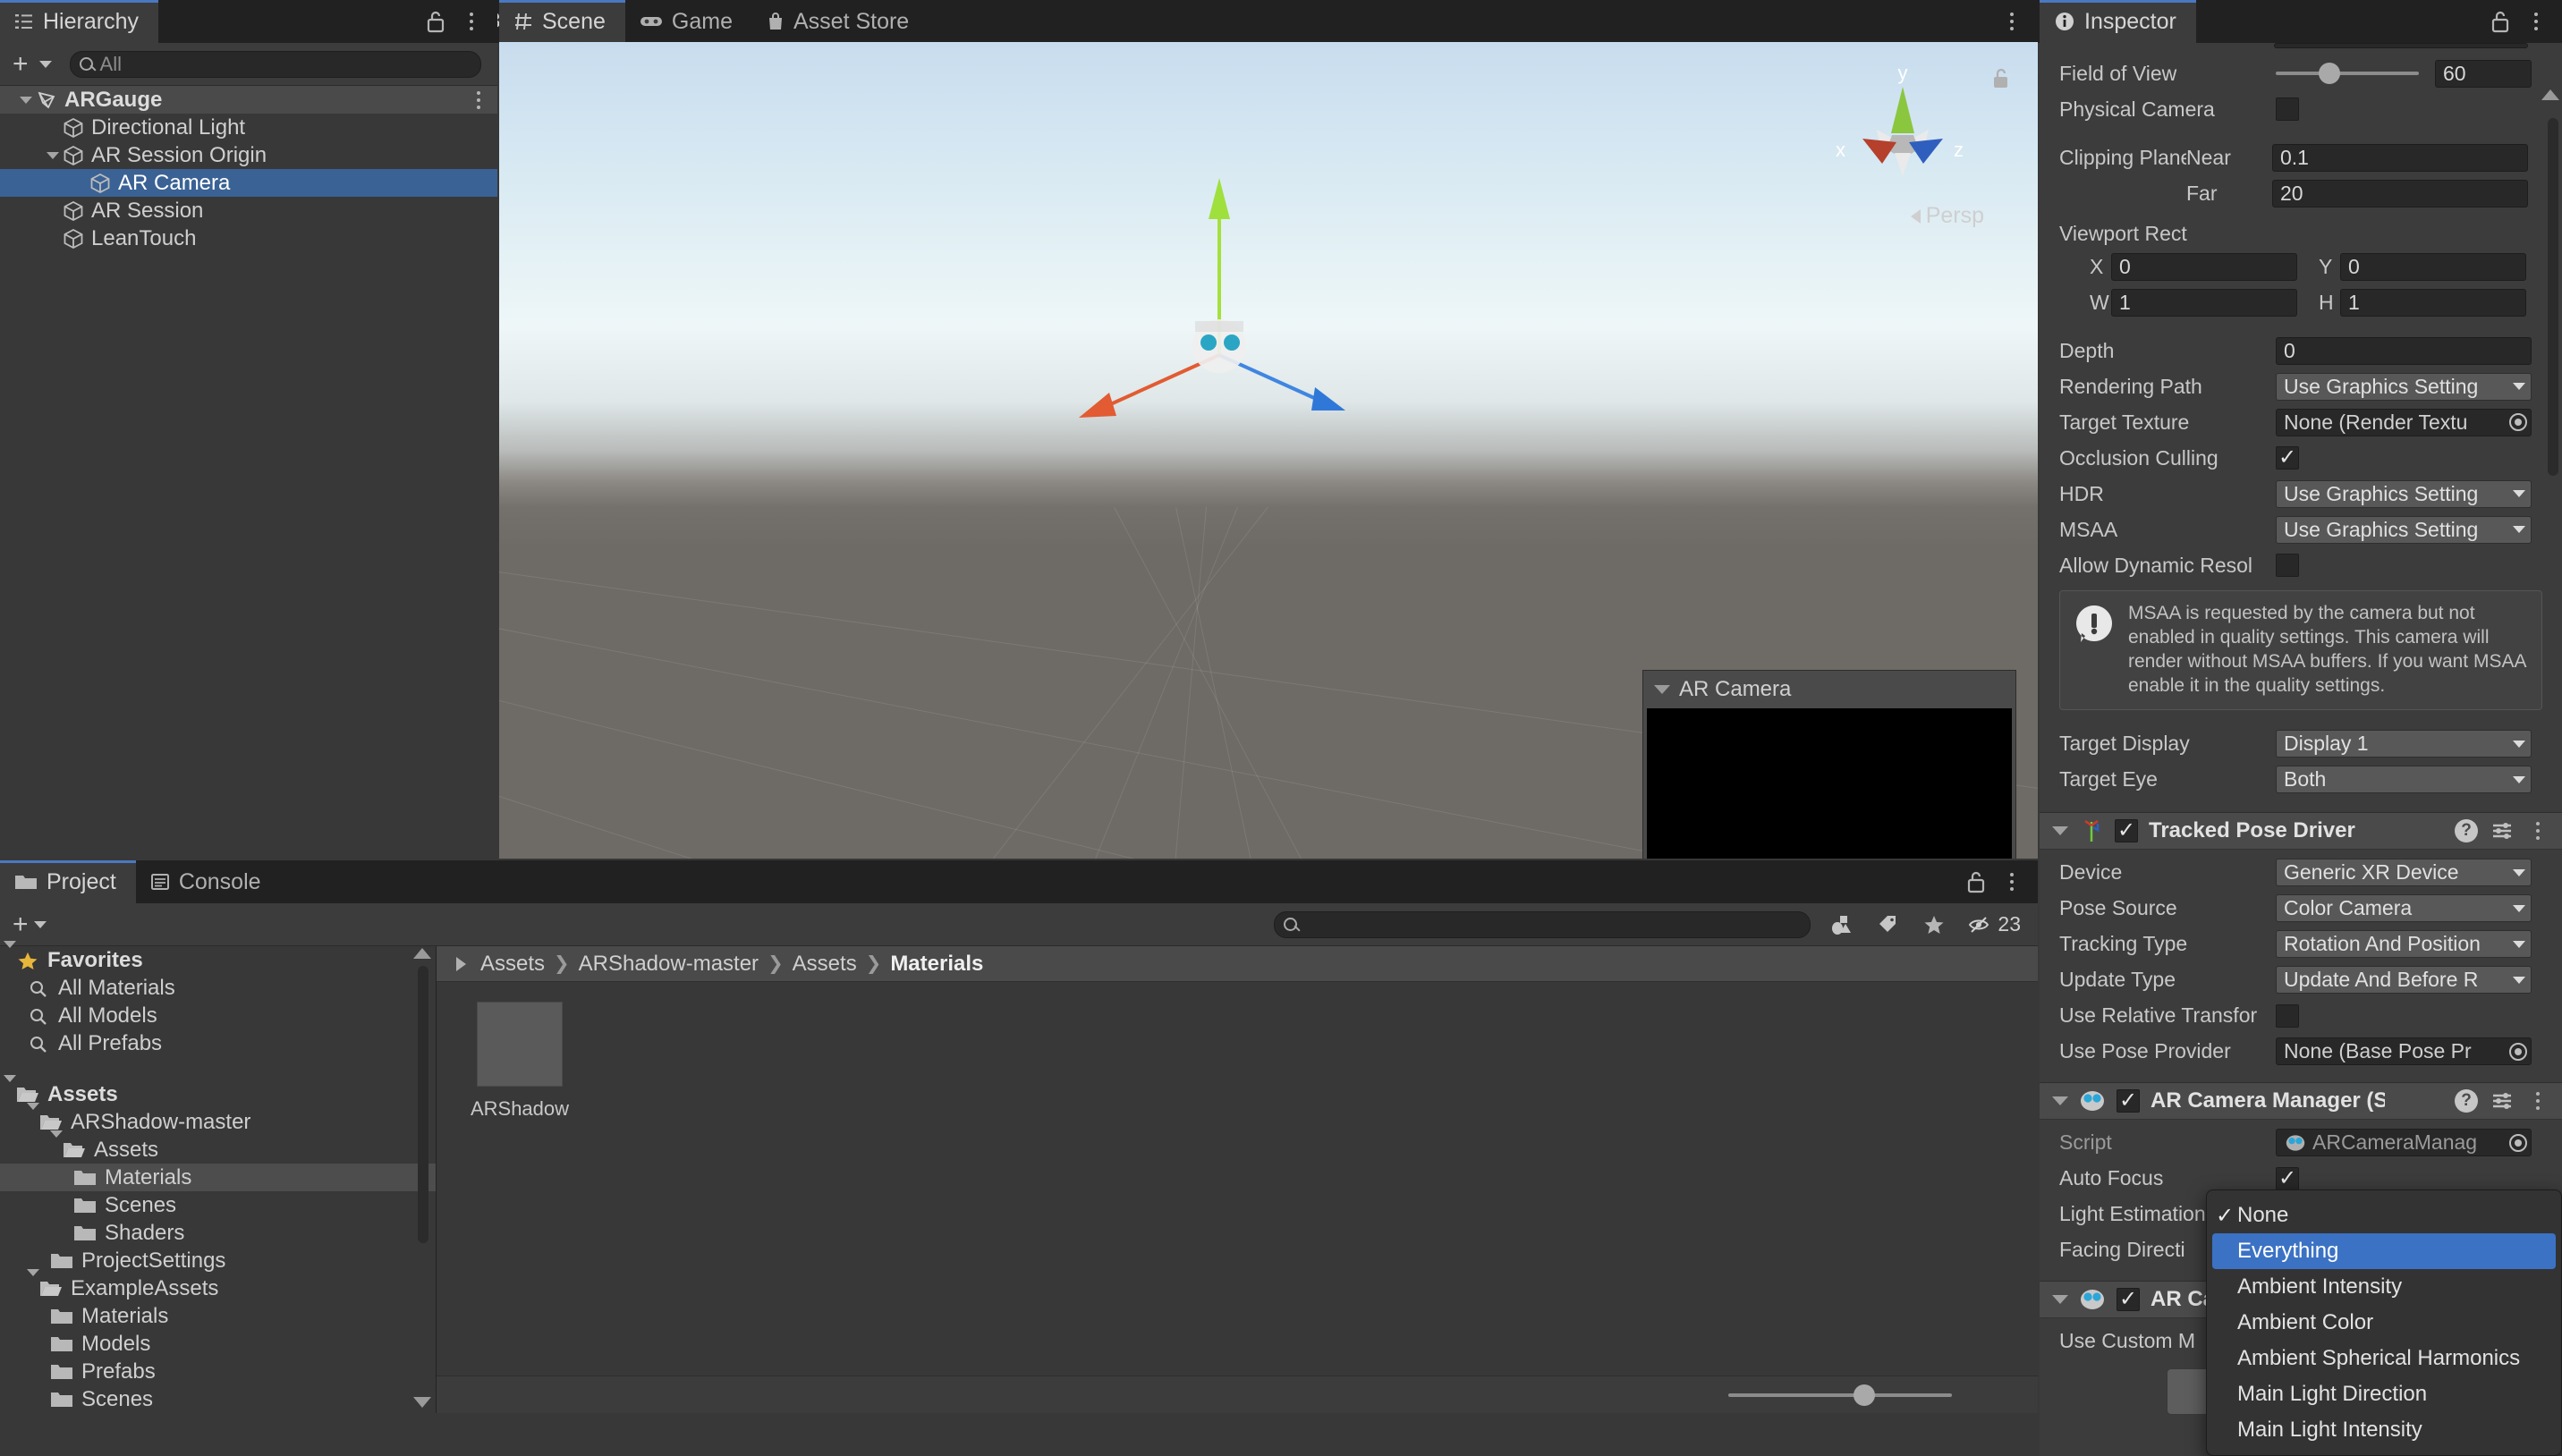  I want to click on inspector-scrollbar, so click(2553, 297).